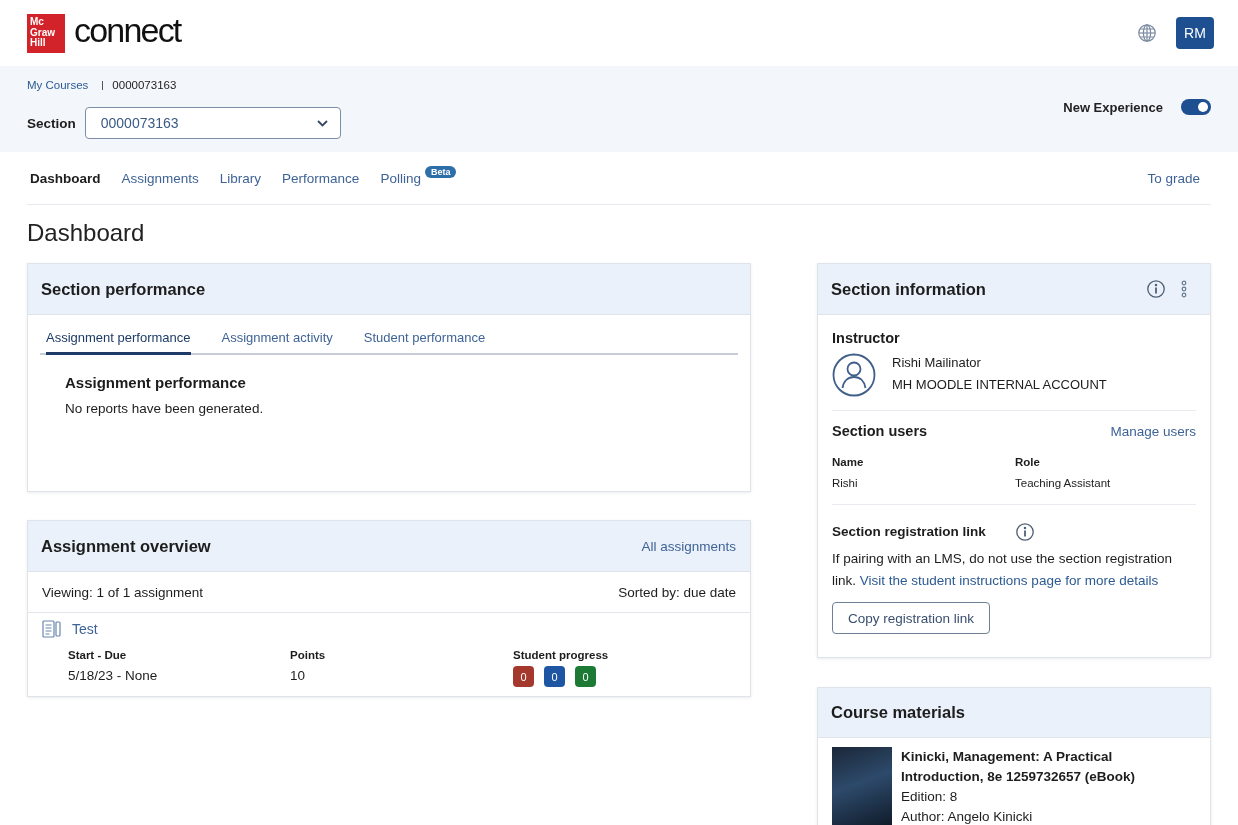 The height and width of the screenshot is (825, 1238). I want to click on field-value: 10, so click(298, 676).